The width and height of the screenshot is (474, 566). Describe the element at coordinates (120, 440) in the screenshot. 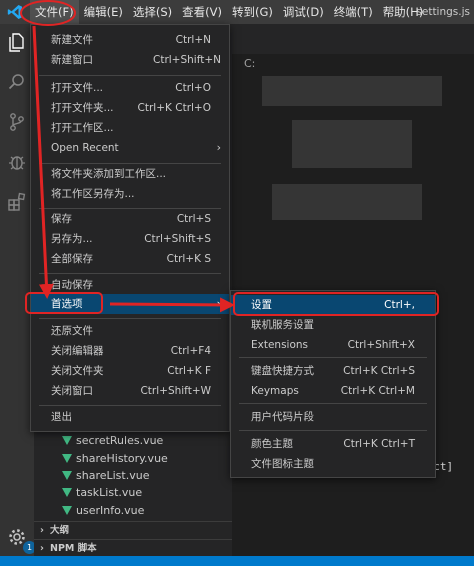

I see `file-name: secretRules.vue` at that location.